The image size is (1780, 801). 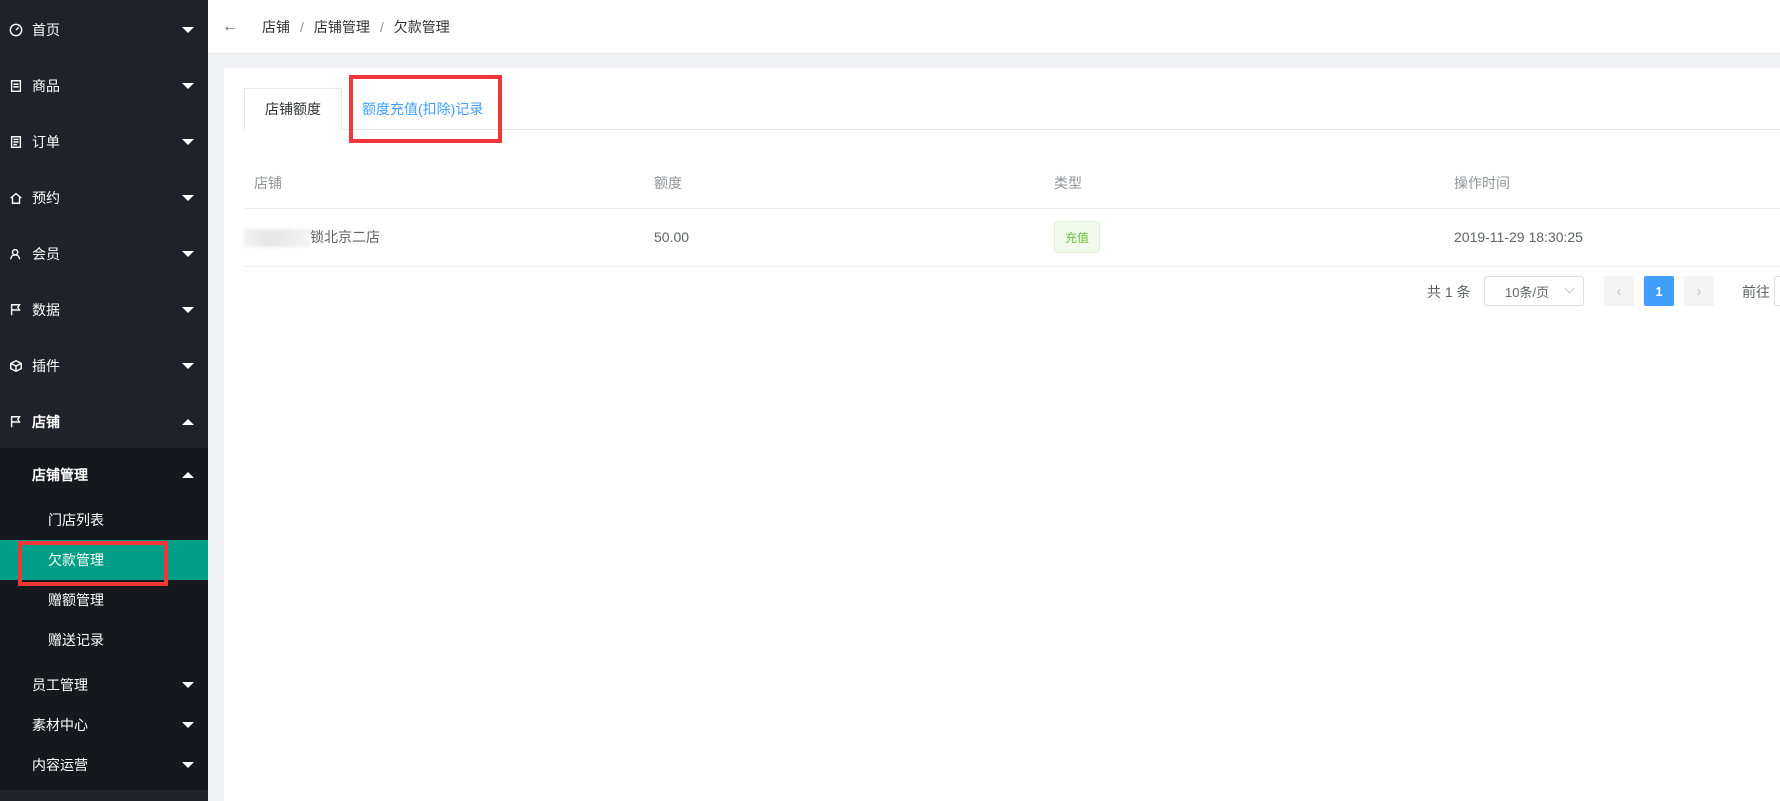 I want to click on tab-store-quota: 店铺额度, so click(x=293, y=109).